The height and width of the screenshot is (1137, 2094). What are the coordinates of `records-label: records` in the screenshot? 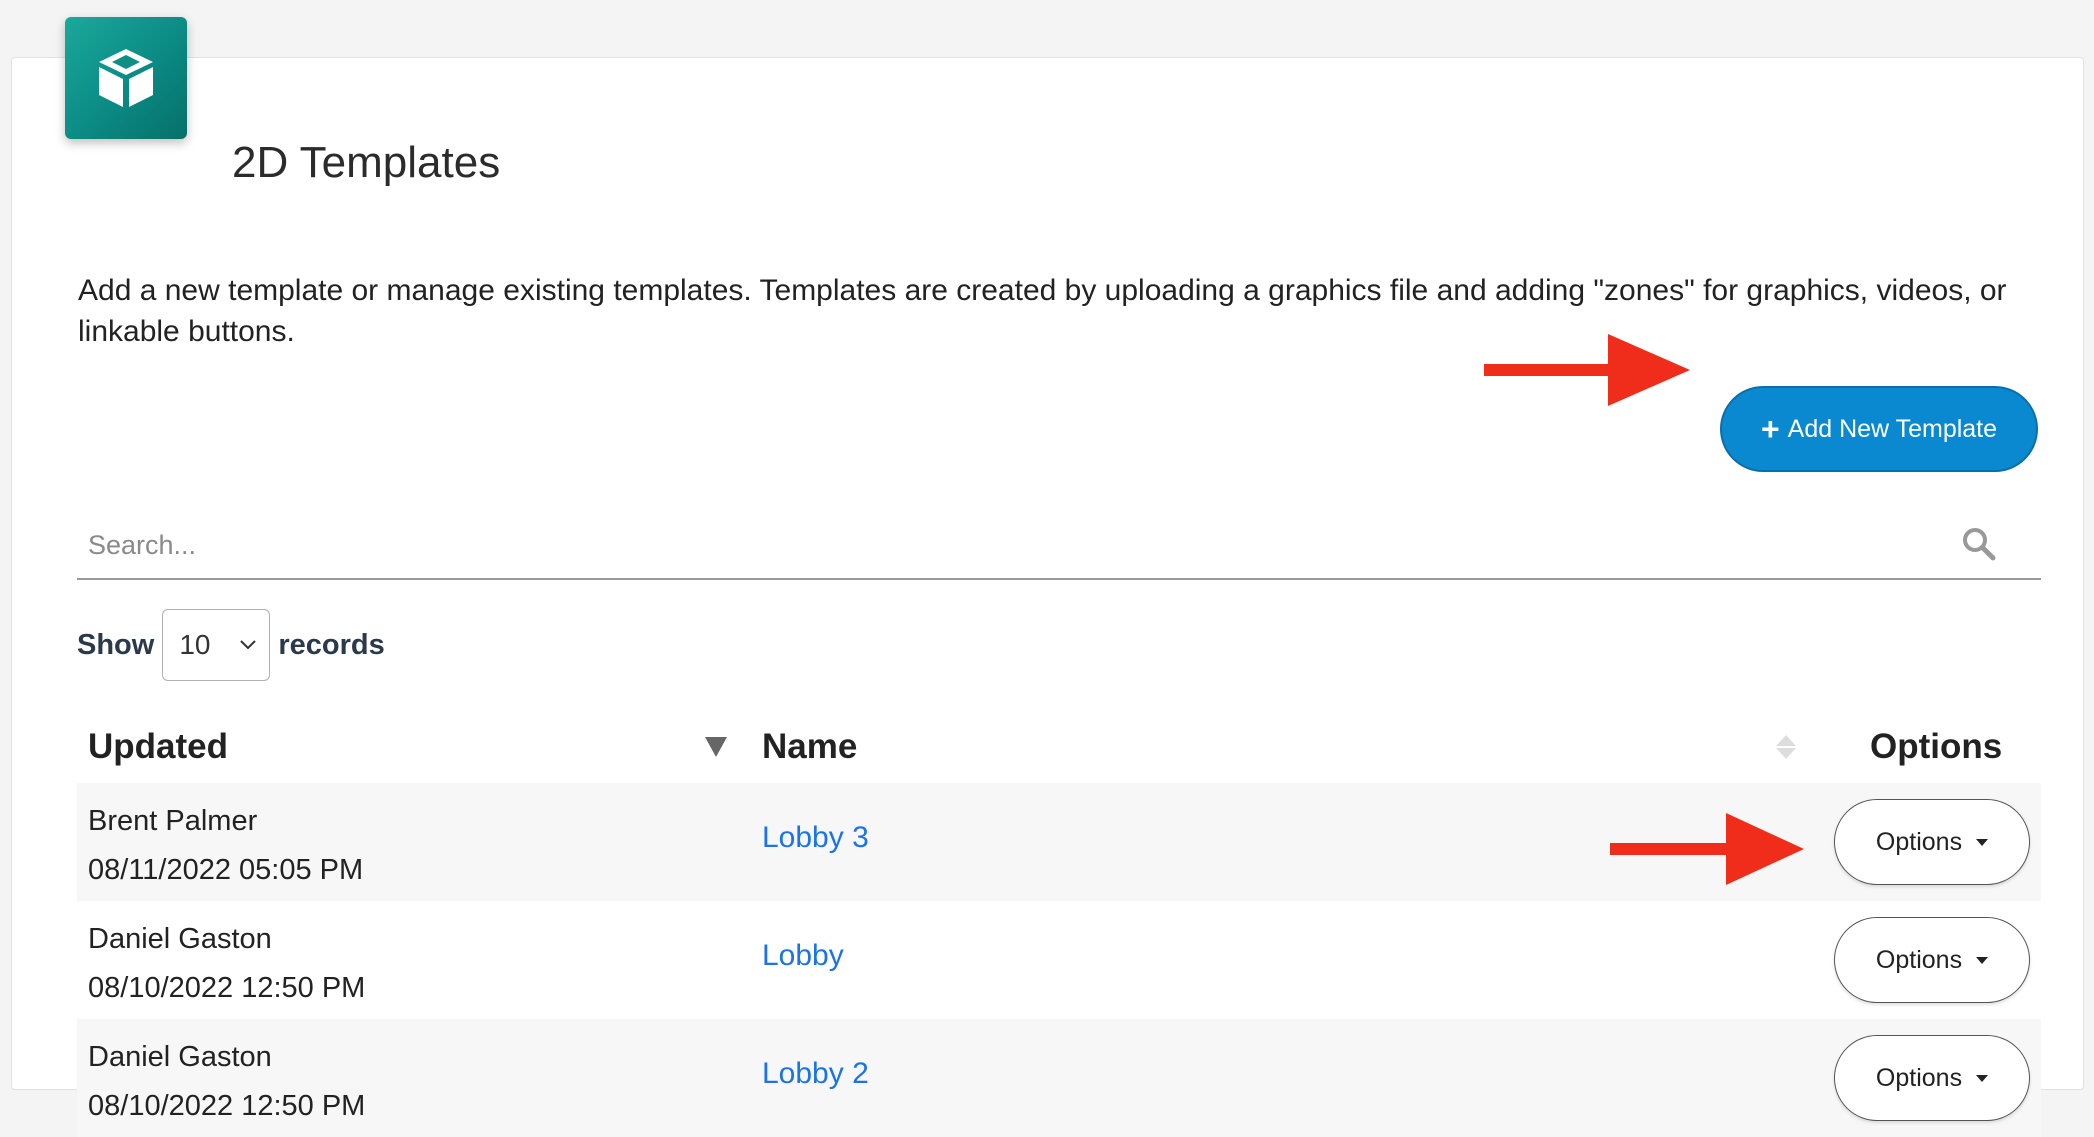 It's located at (331, 644).